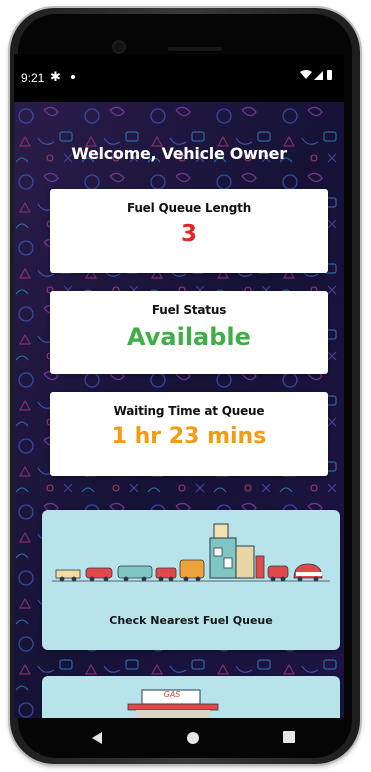 Image resolution: width=371 pixels, height=772 pixels. I want to click on signal-icon, so click(318, 75).